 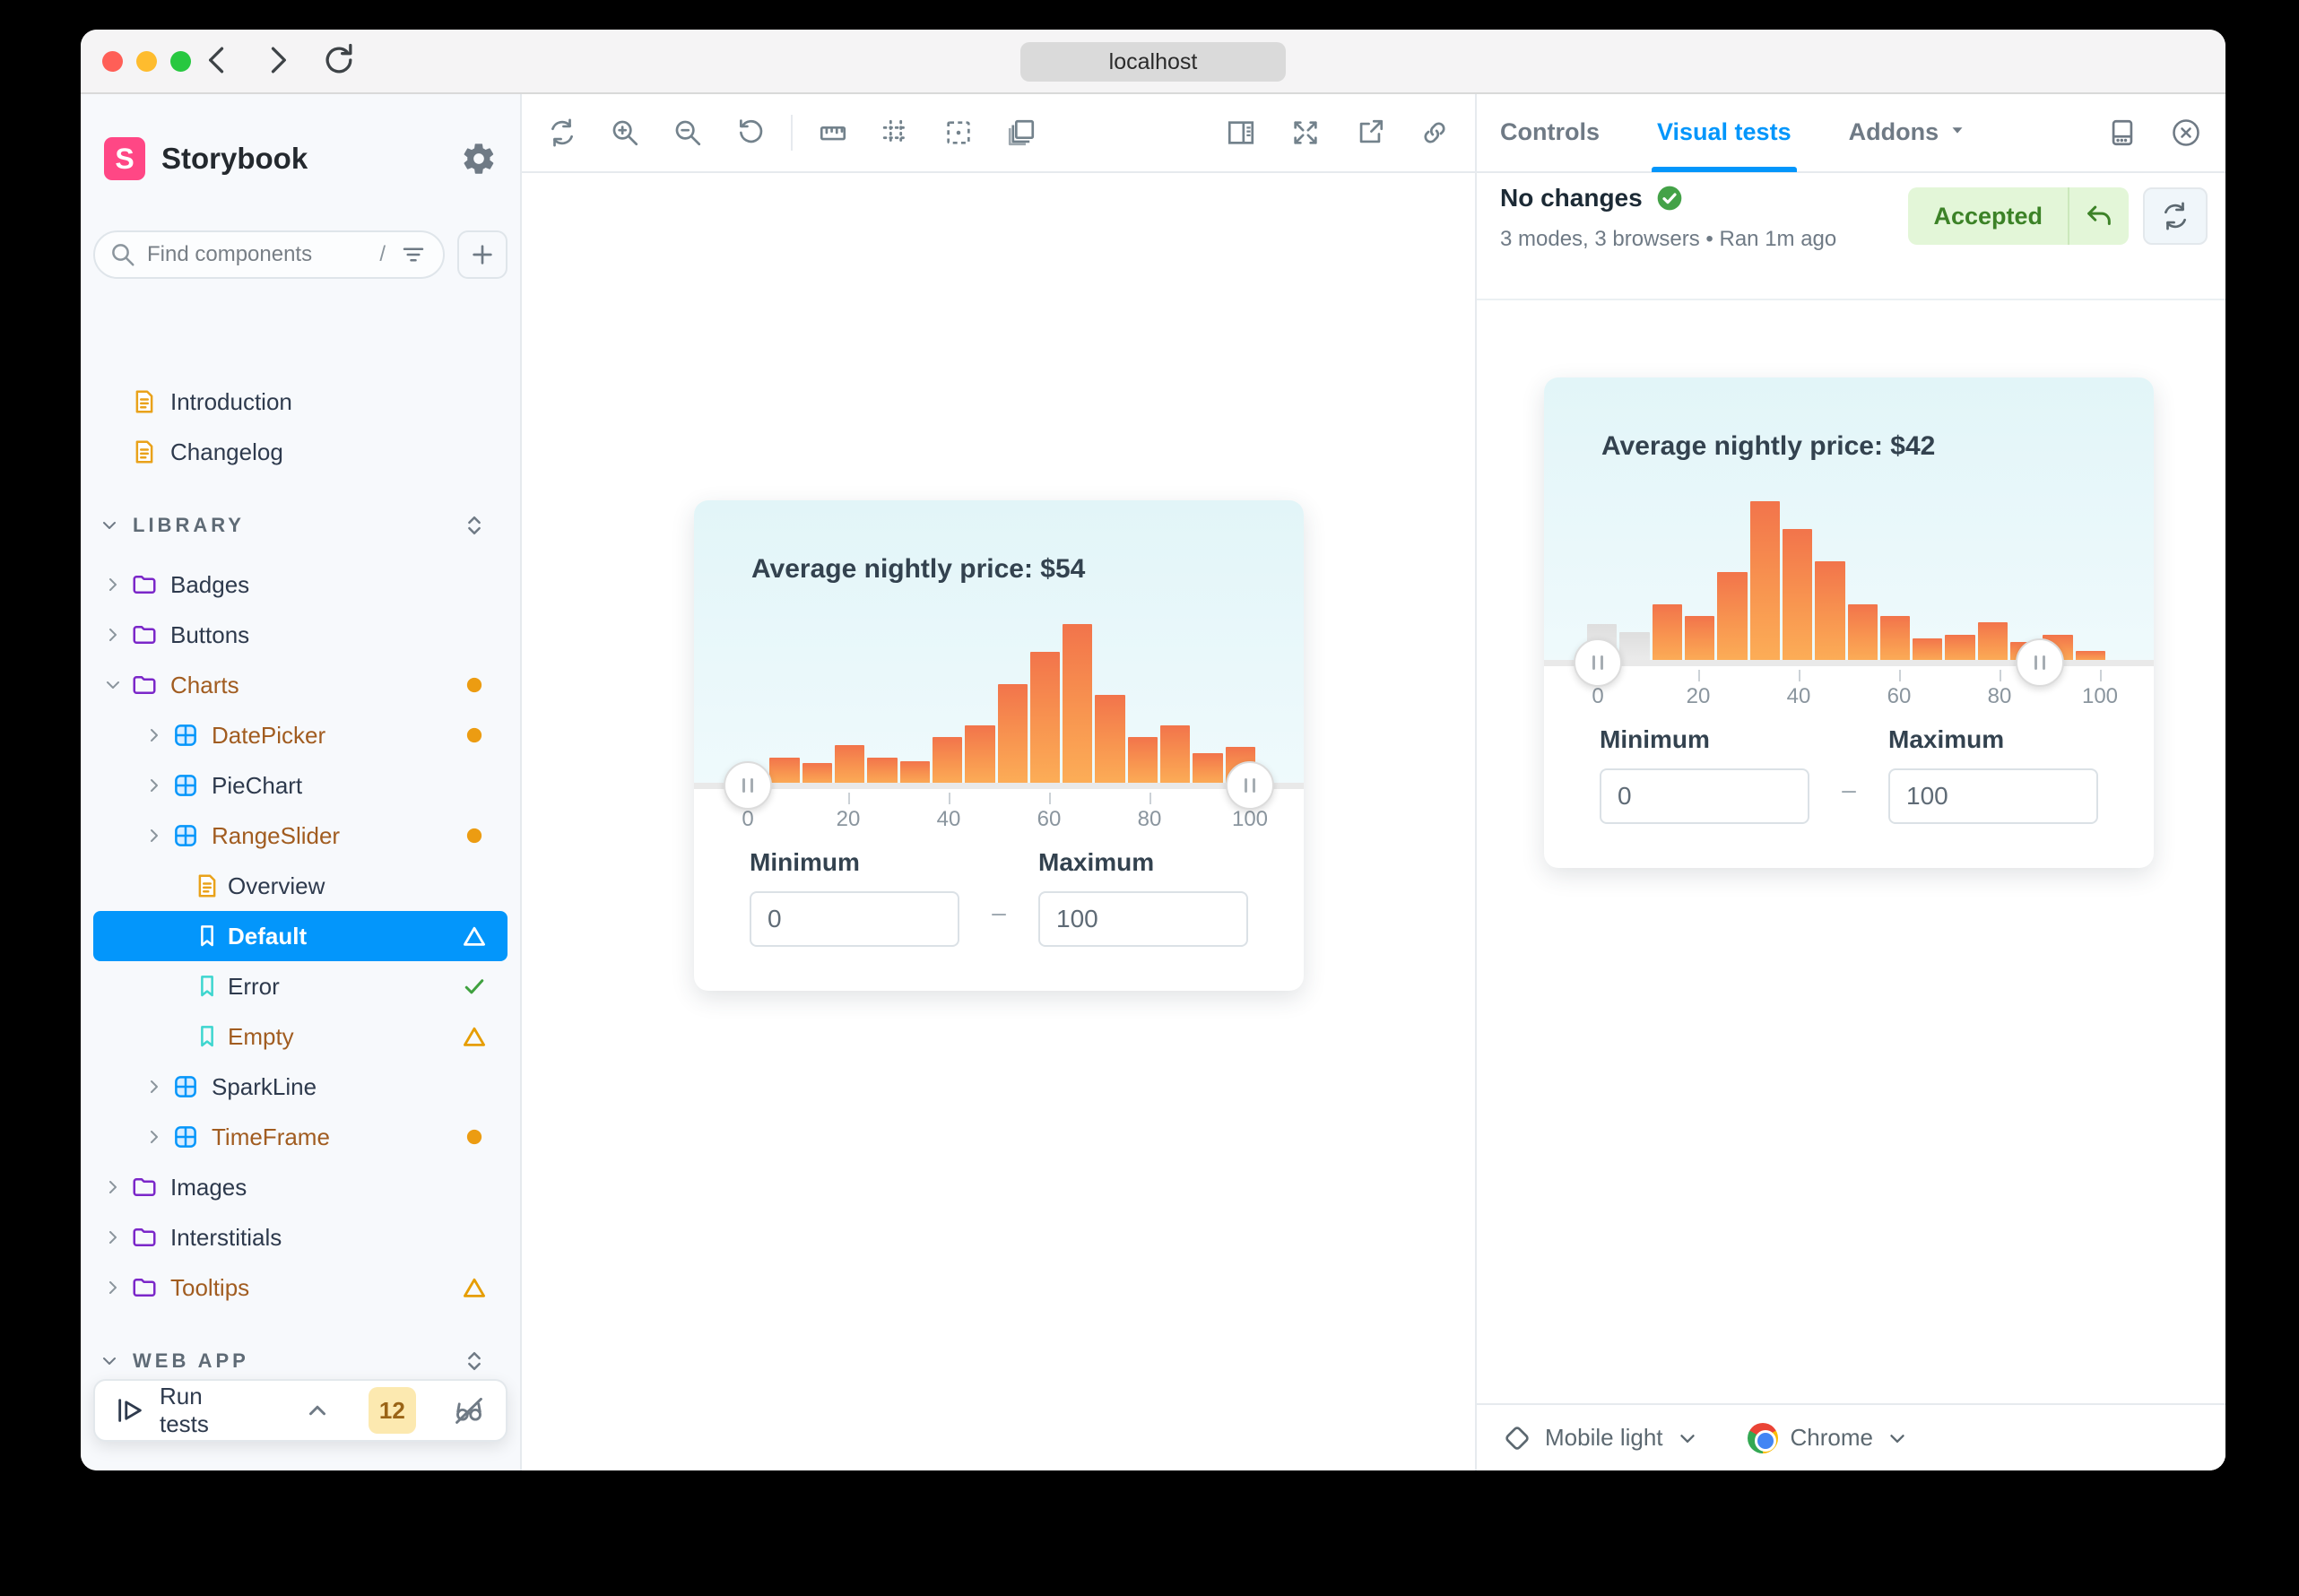 I want to click on filter-icon, so click(x=413, y=255).